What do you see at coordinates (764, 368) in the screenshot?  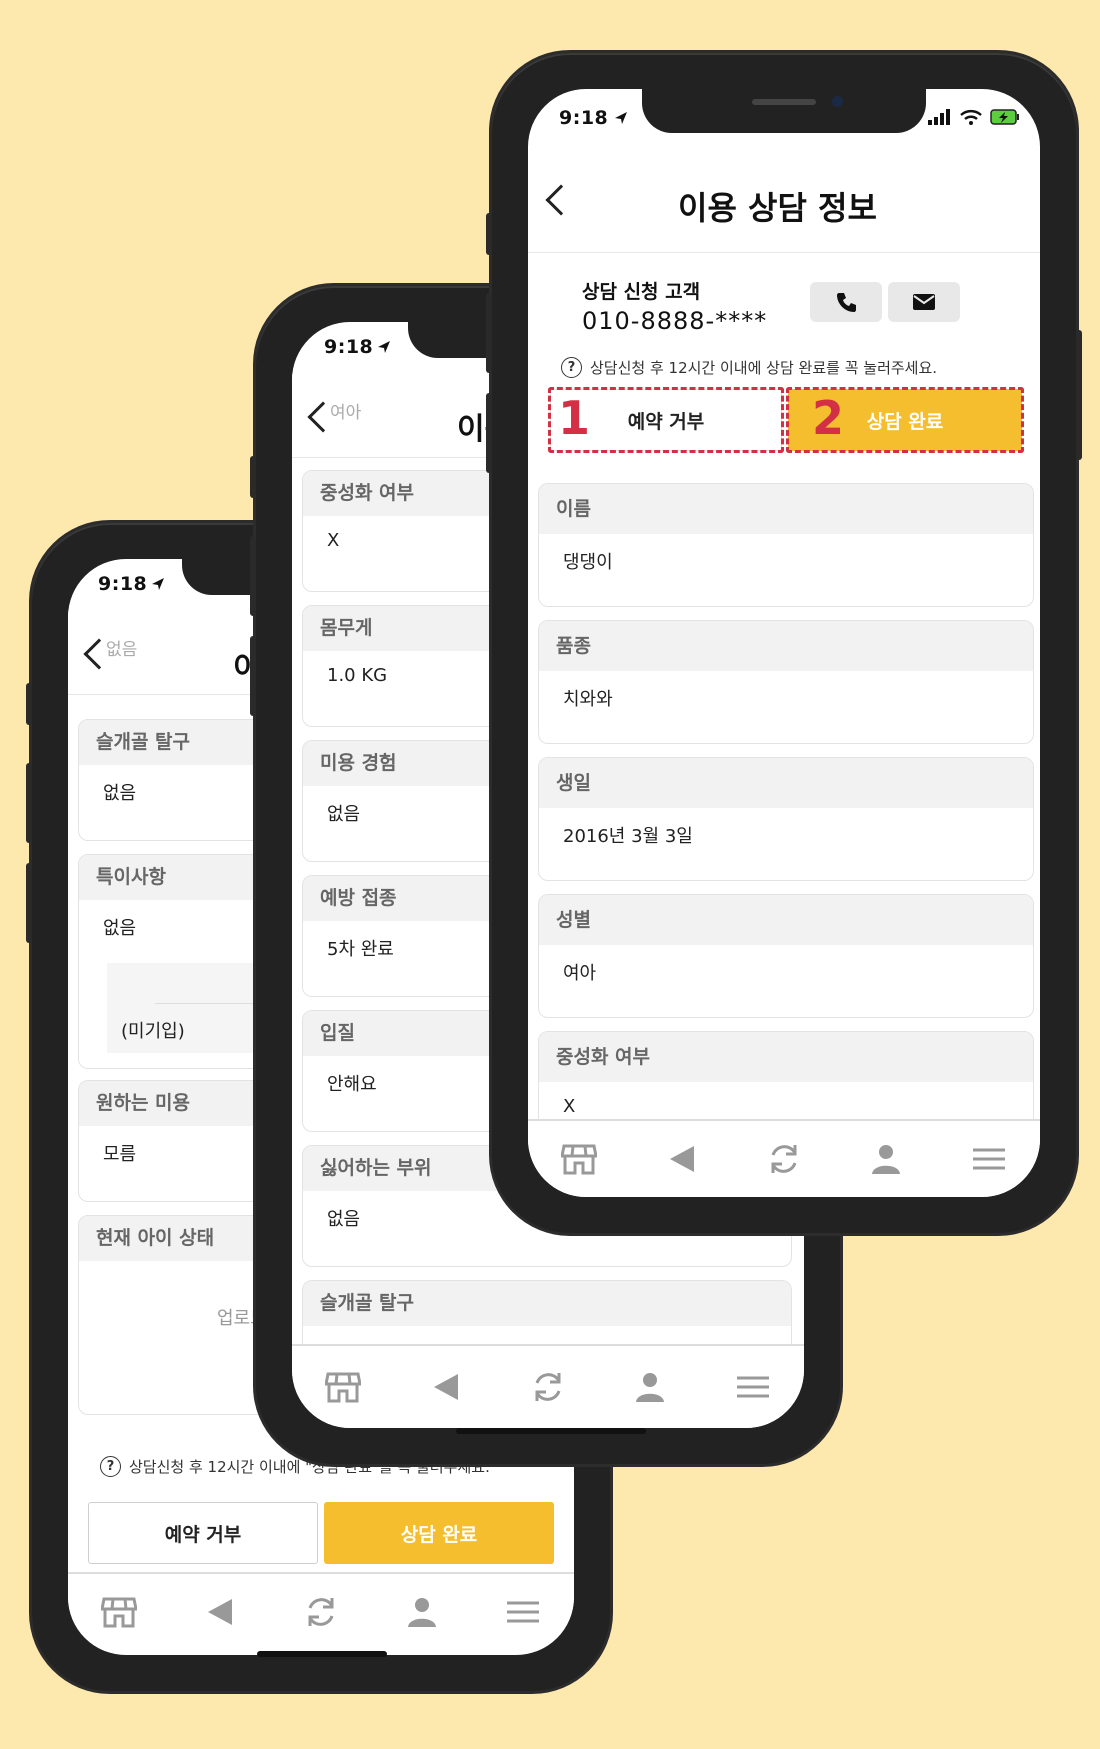 I see `hint-text: 상담신청 후 12시간 이내에 상담 완료를 꼭 눌러주세요.` at bounding box center [764, 368].